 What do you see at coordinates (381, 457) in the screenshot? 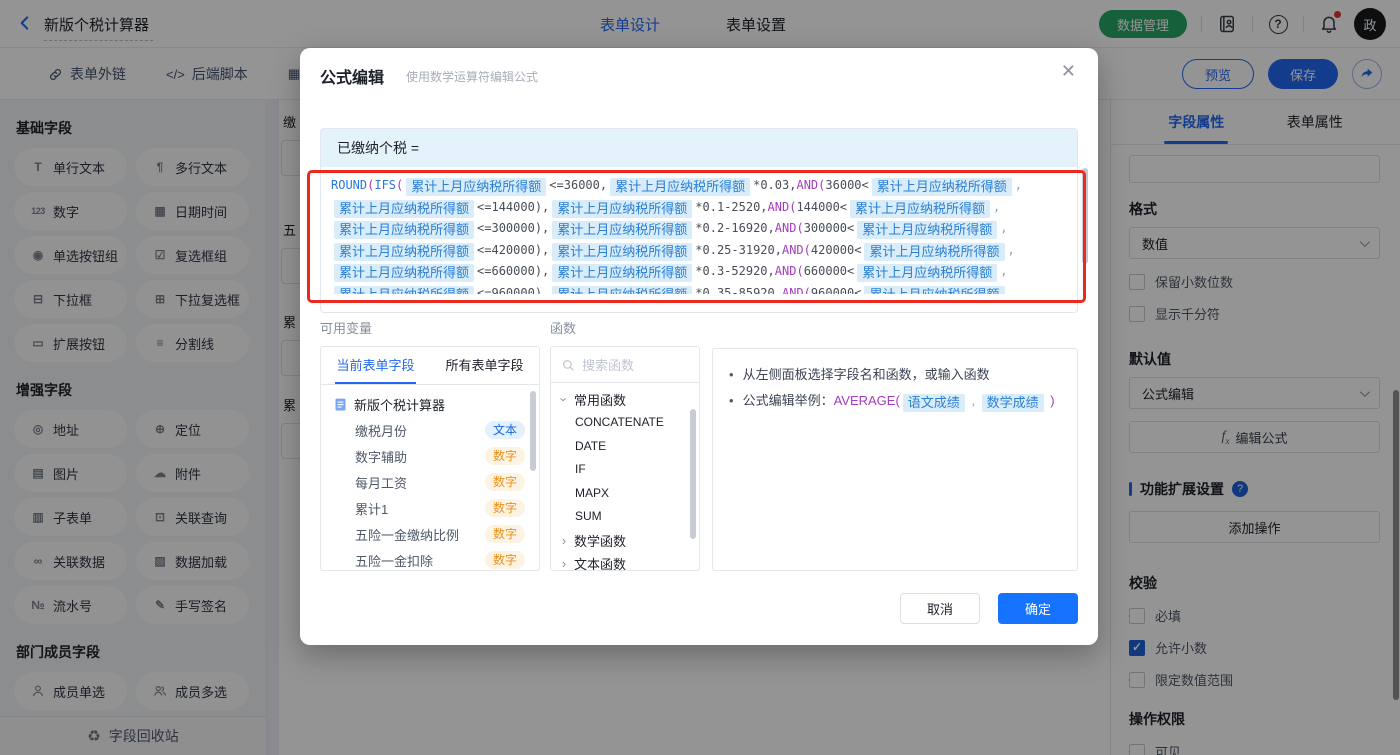
I see `variable-field-name: 数字辅助` at bounding box center [381, 457].